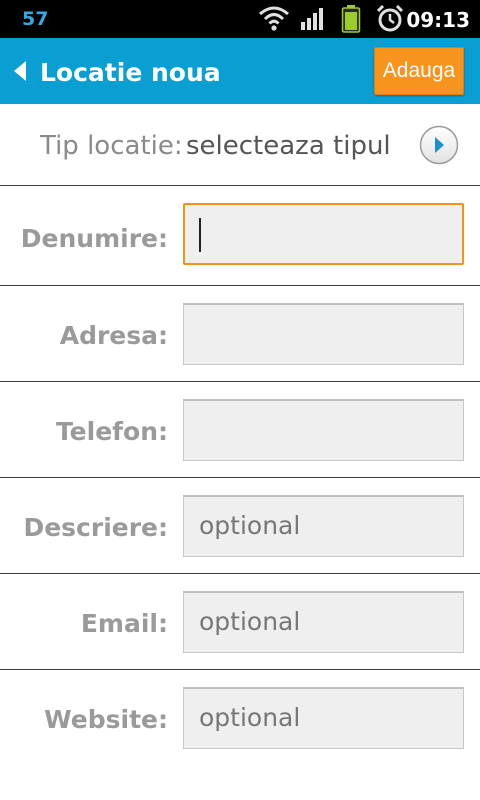 The image size is (480, 800). I want to click on field-row-address: Adresa:, so click(240, 334).